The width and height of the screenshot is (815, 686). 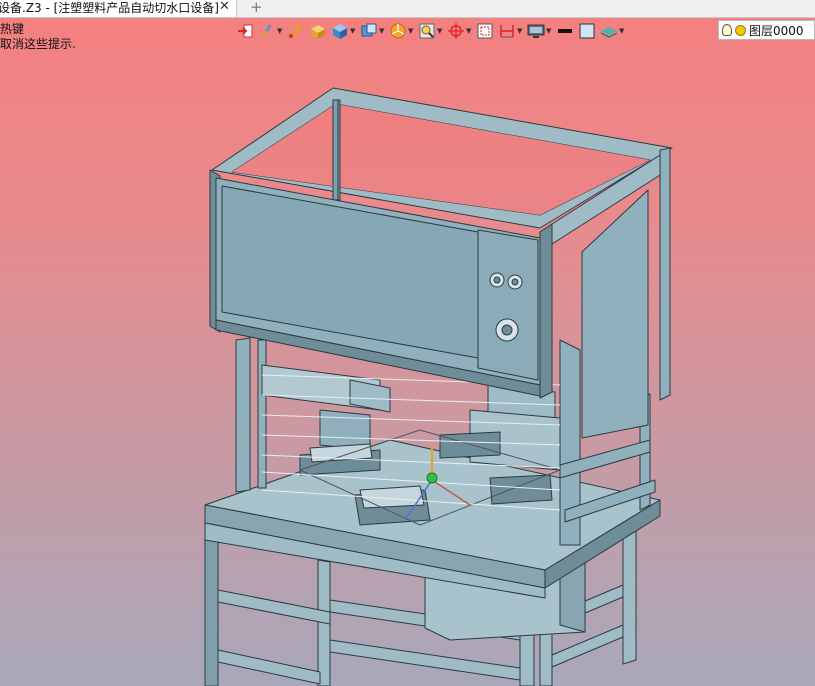 What do you see at coordinates (536, 31) in the screenshot?
I see `monitor-icon` at bounding box center [536, 31].